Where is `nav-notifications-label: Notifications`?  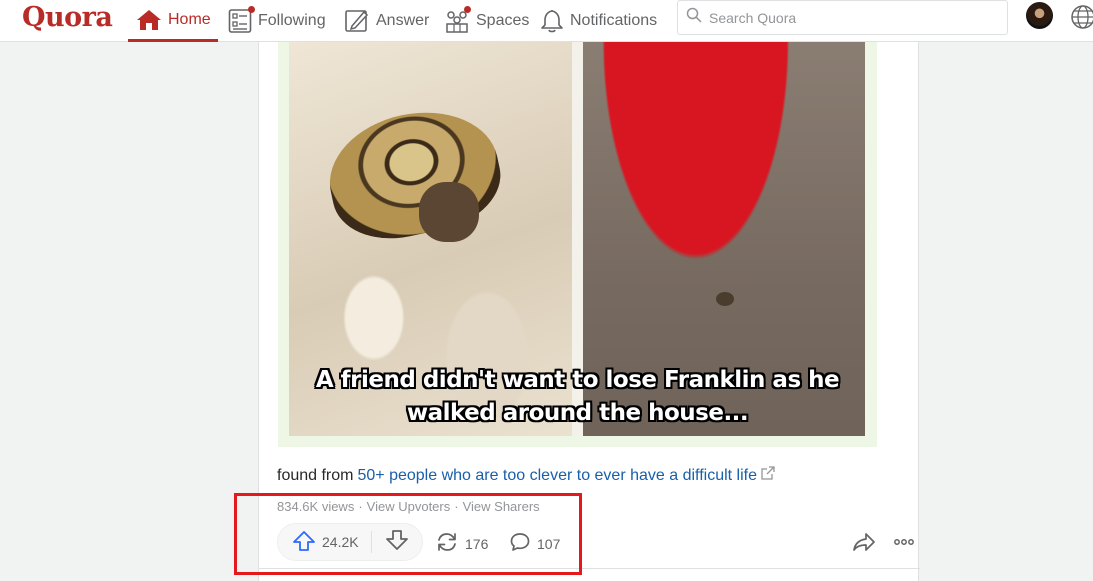
nav-notifications-label: Notifications is located at coordinates (614, 20).